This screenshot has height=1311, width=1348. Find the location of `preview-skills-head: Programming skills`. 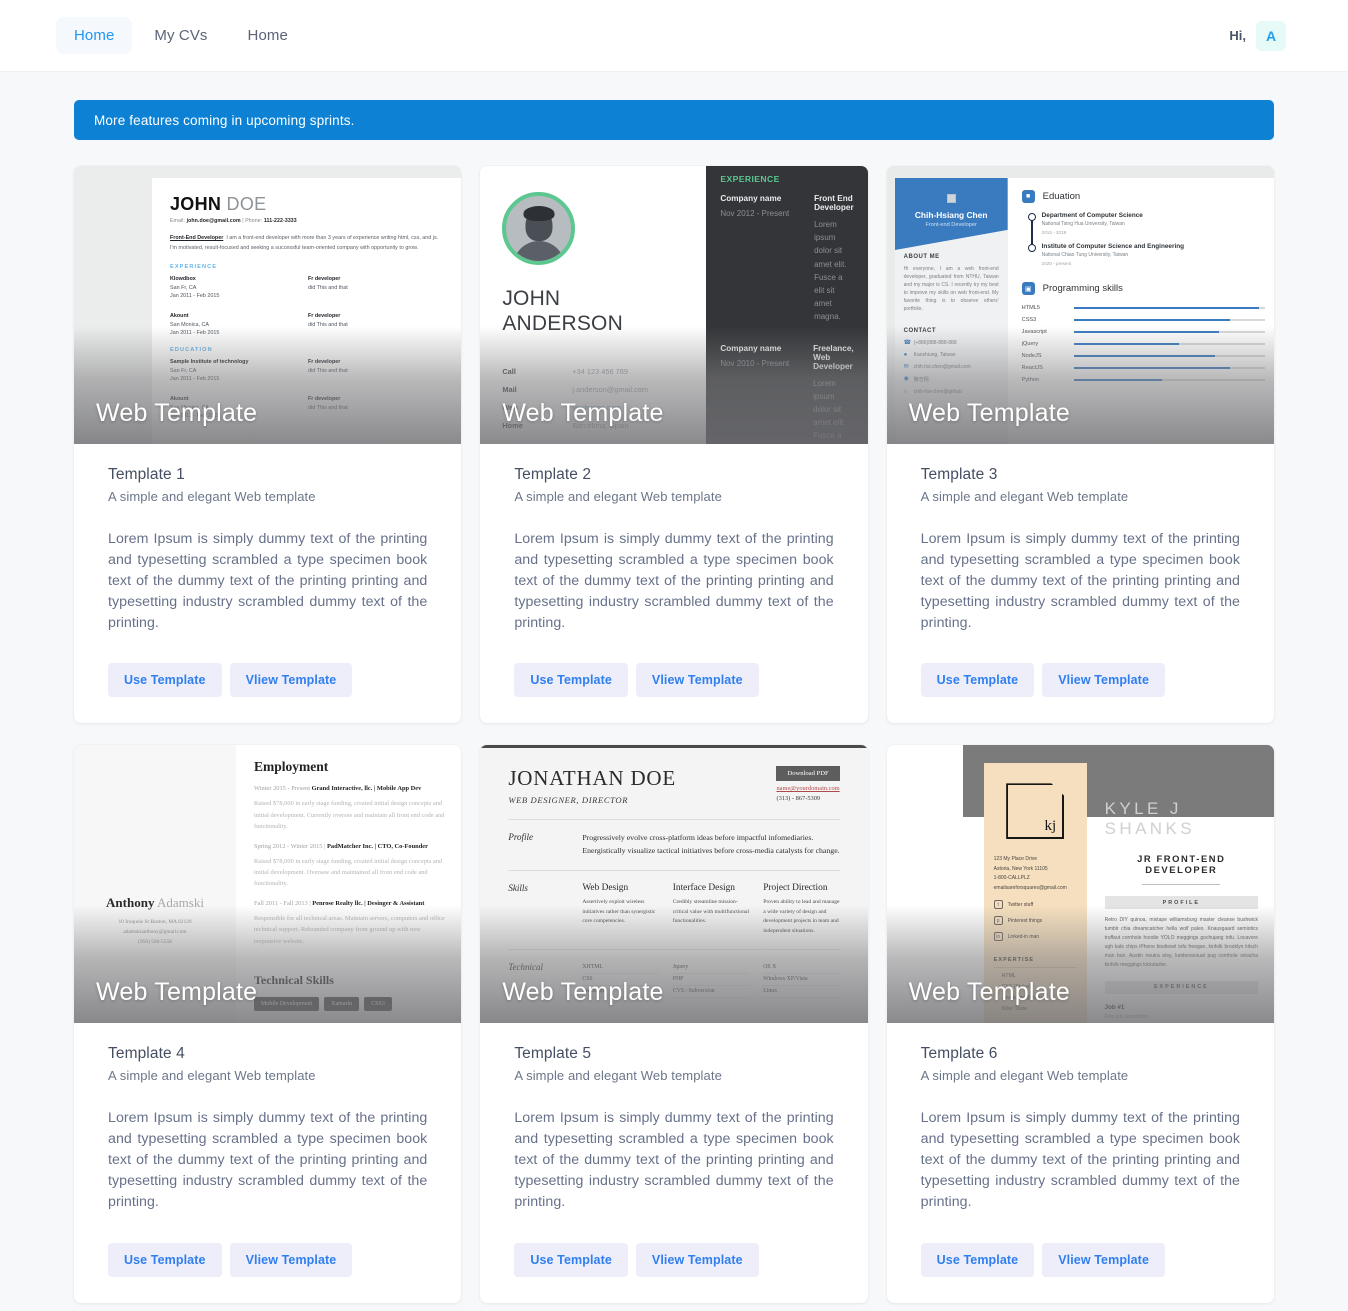

preview-skills-head: Programming skills is located at coordinates (1082, 288).